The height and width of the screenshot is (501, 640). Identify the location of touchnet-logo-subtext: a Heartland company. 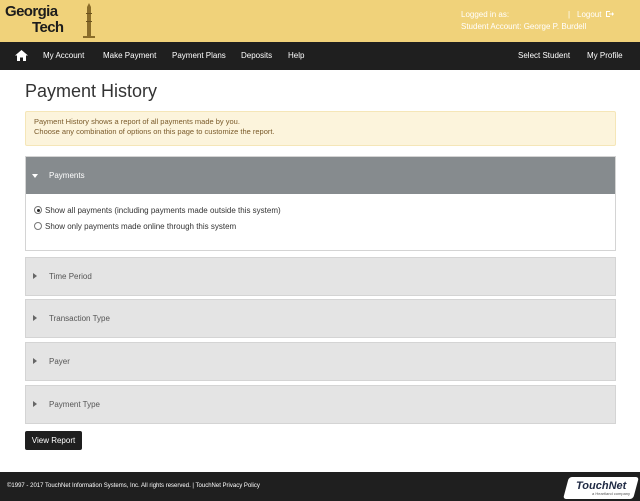
(611, 493).